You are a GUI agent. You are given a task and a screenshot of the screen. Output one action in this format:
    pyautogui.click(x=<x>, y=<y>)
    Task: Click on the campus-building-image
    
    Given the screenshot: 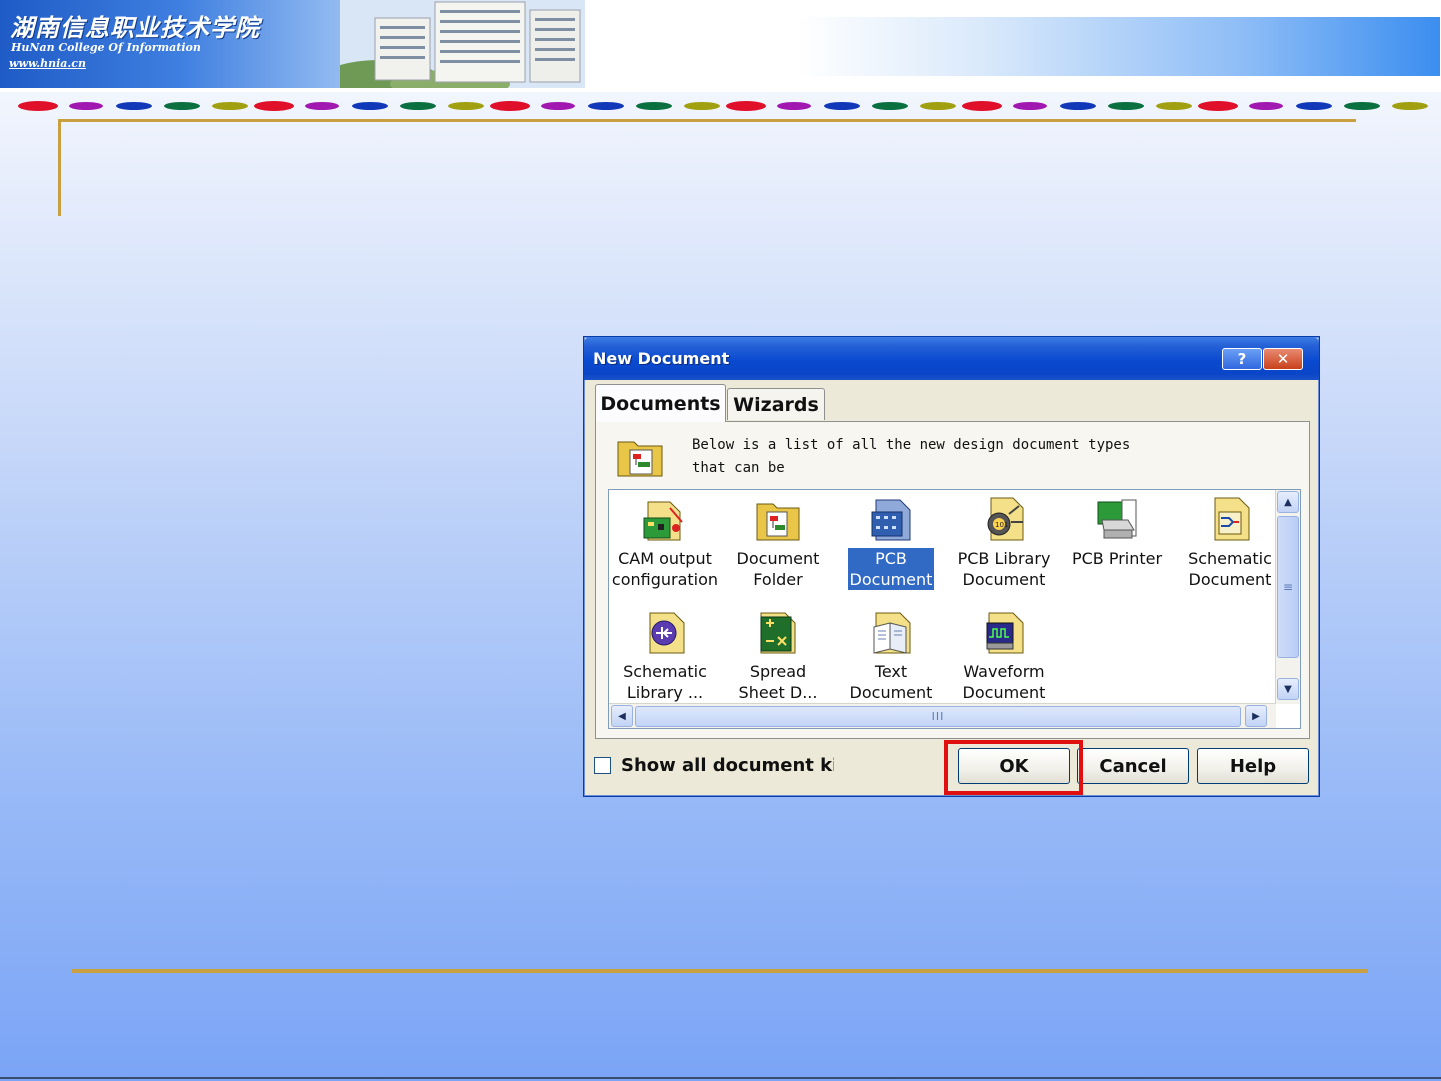 What is the action you would take?
    pyautogui.click(x=462, y=44)
    